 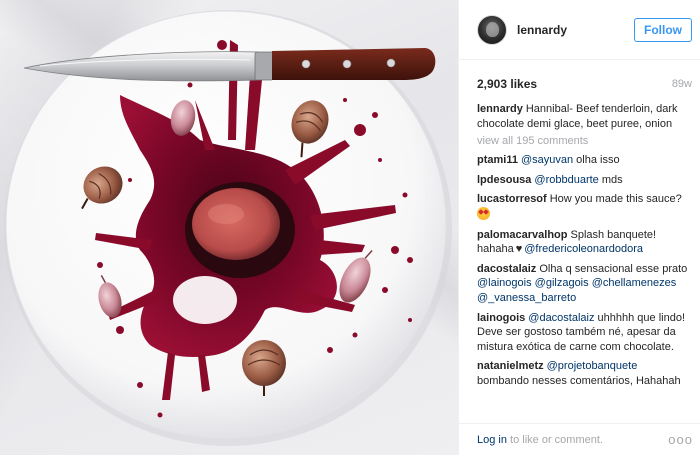 What do you see at coordinates (556, 439) in the screenshot?
I see `login-prompt-text: to like or comment.` at bounding box center [556, 439].